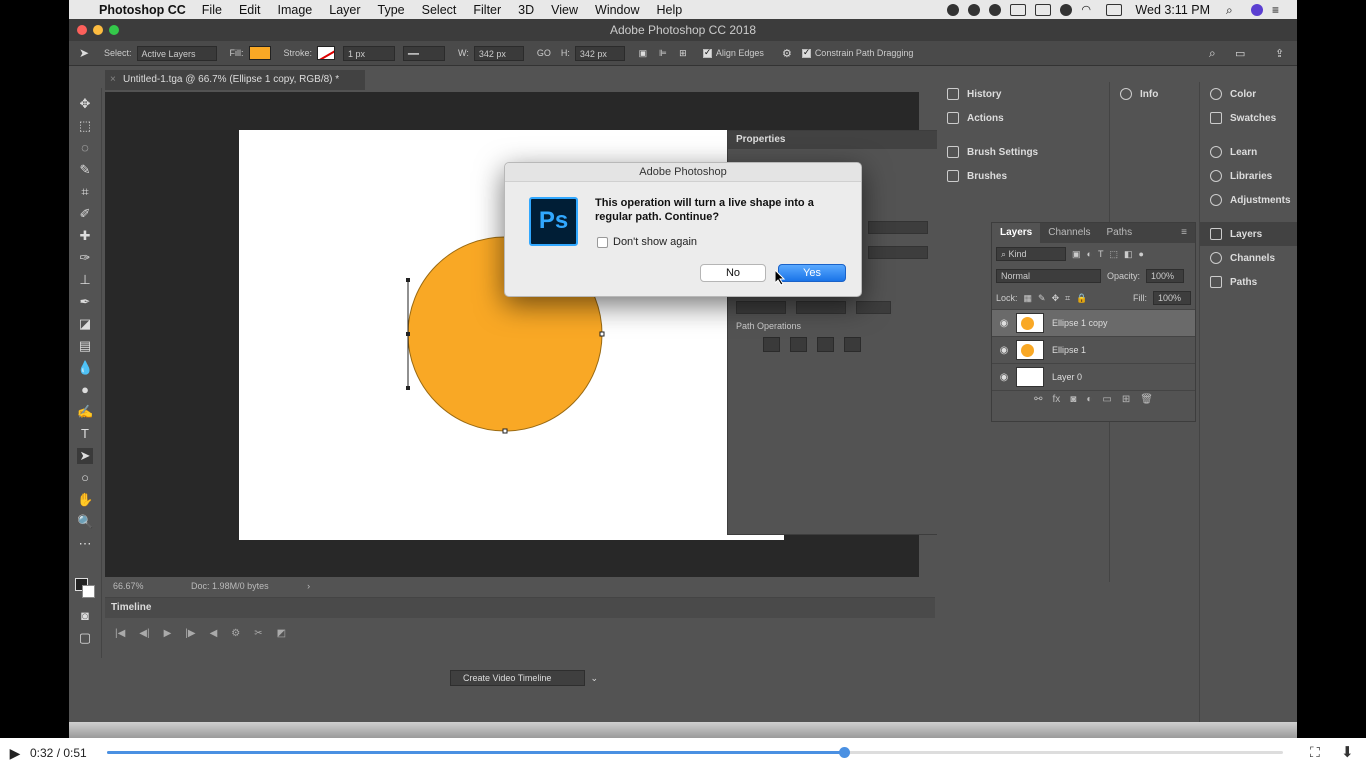 The image size is (1366, 768). I want to click on menu-3d: 3D, so click(526, 10).